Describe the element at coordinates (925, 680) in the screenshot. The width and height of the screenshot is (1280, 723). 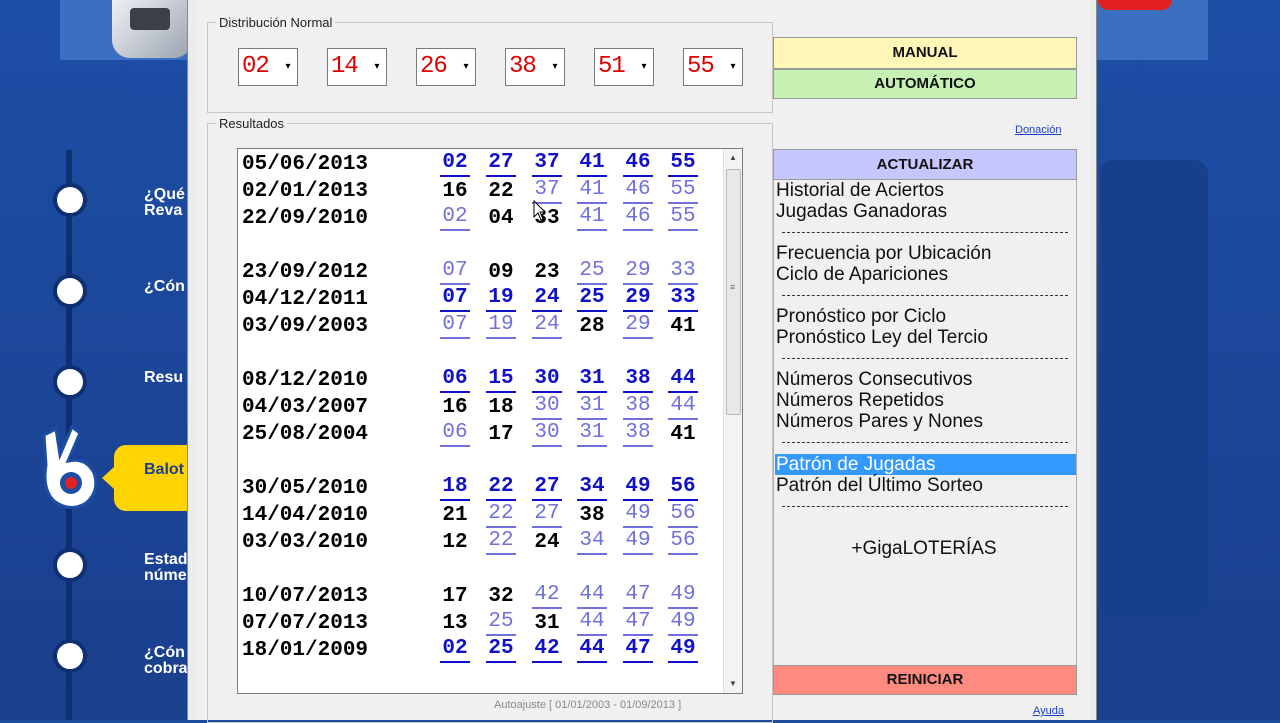
I see `reset-button: REINICIAR` at that location.